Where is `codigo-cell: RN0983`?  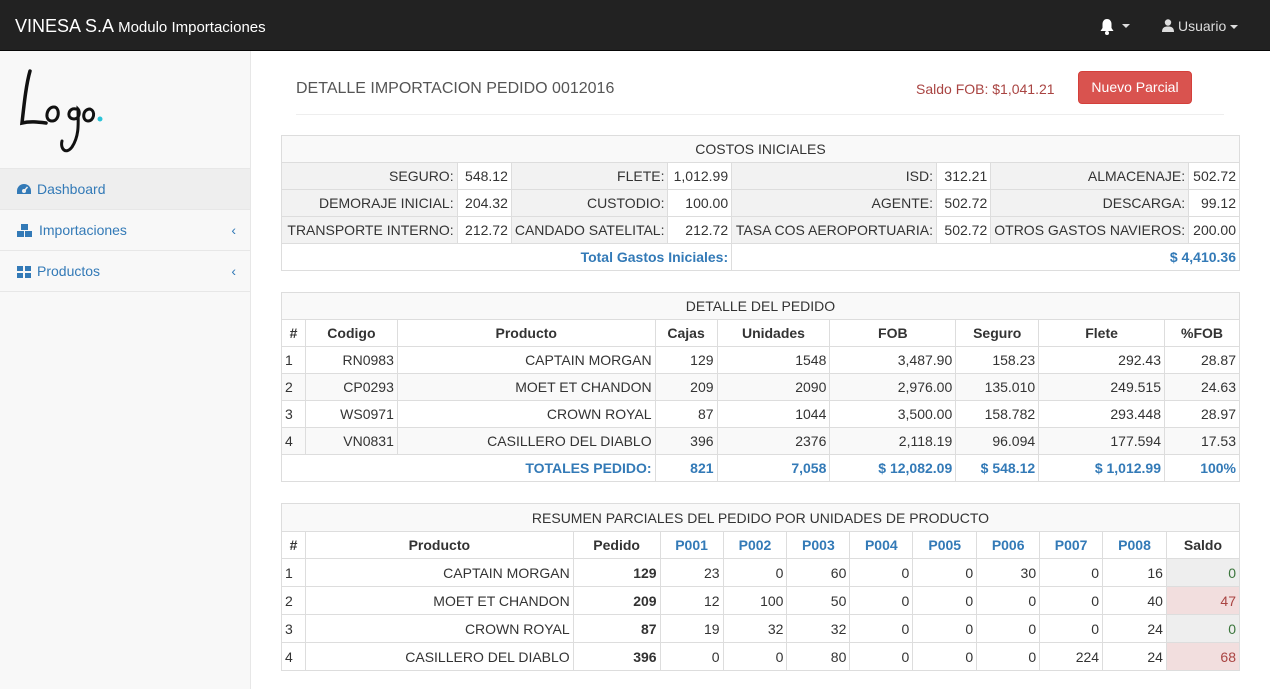
codigo-cell: RN0983 is located at coordinates (351, 360).